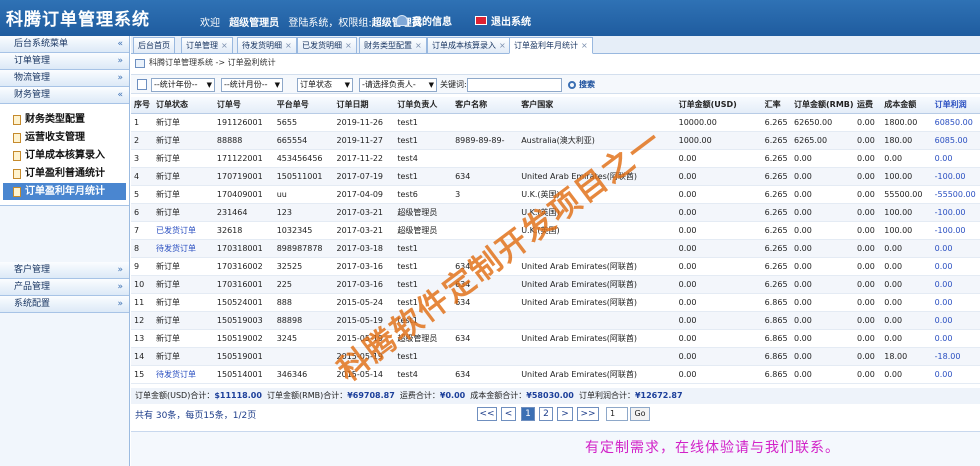 This screenshot has width=980, height=466. I want to click on table-cell: 32525, so click(303, 266).